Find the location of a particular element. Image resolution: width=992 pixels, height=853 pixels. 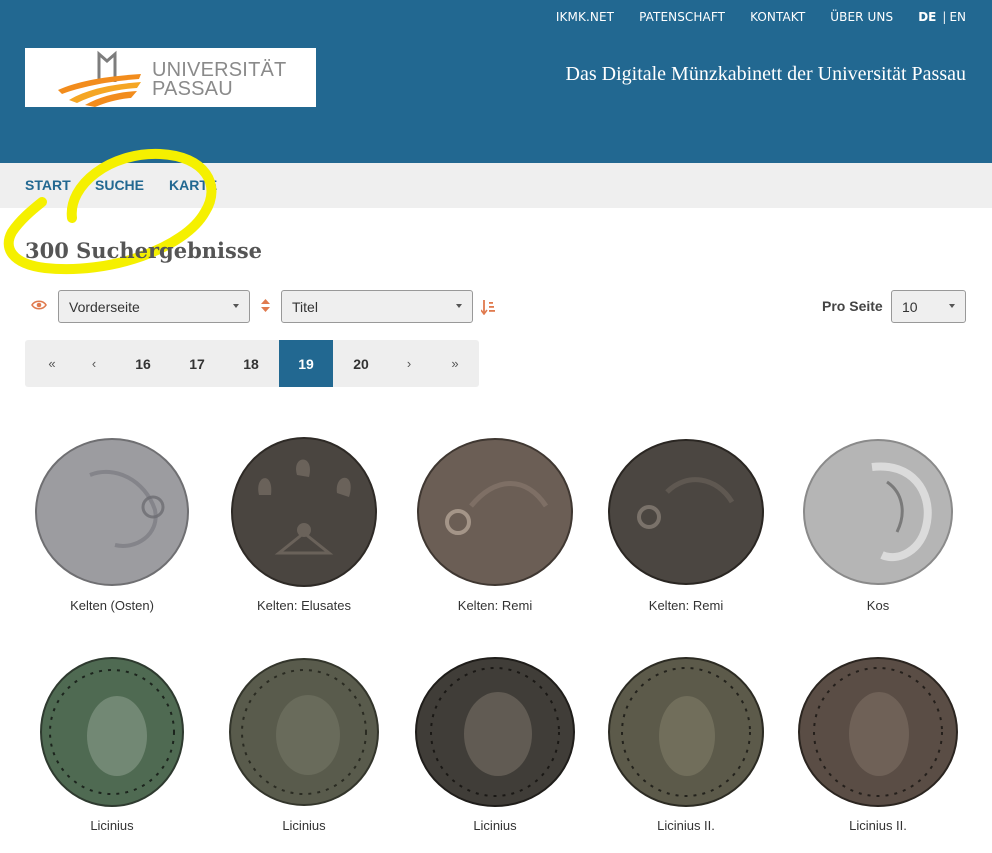

view-side-value: Vorderseite is located at coordinates (104, 307).